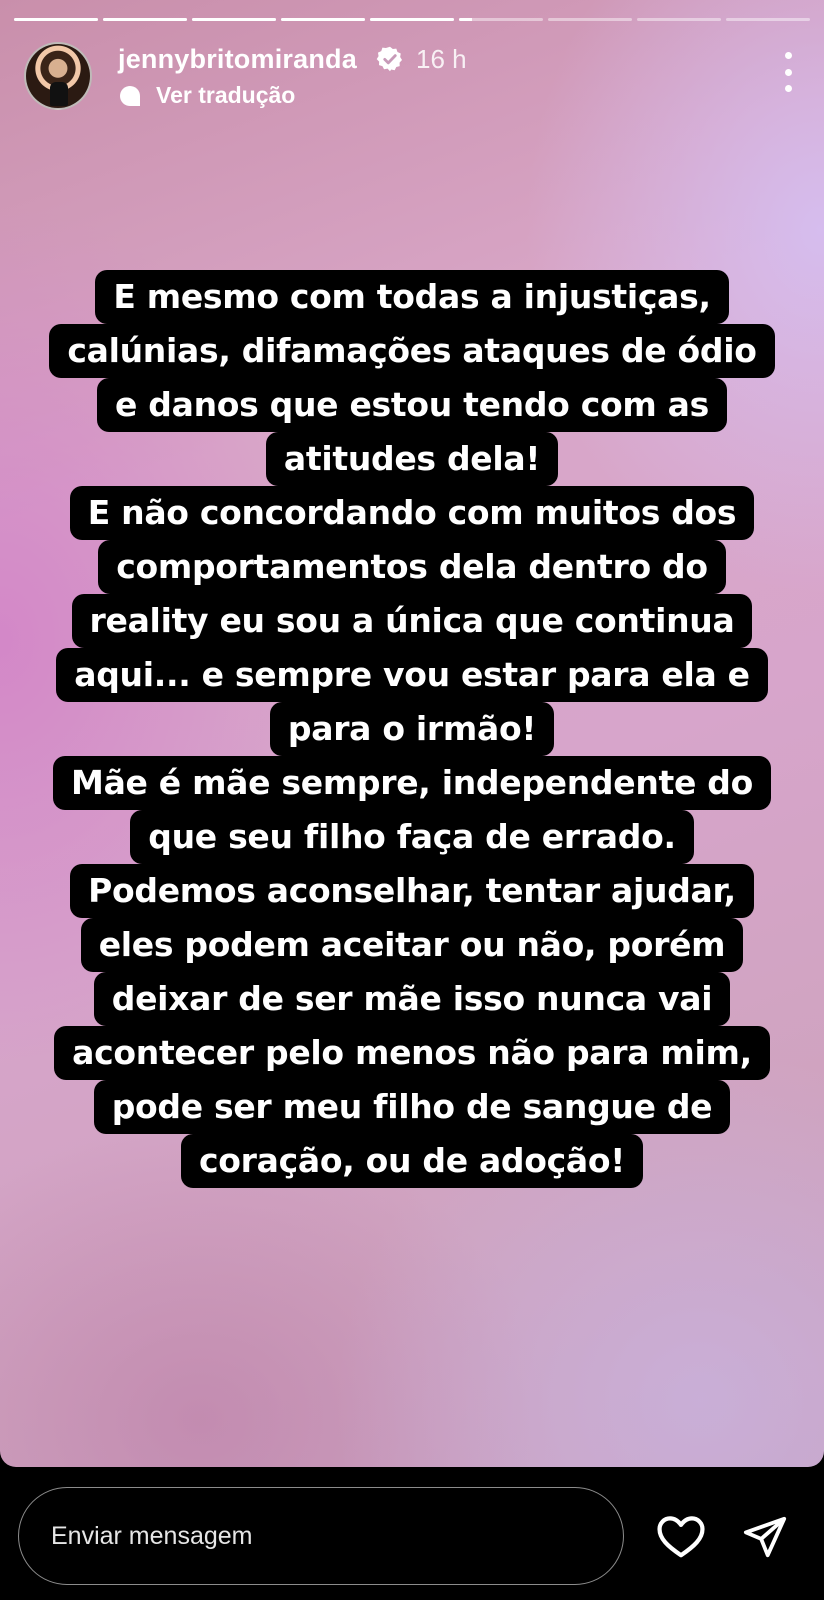 The image size is (824, 1600). Describe the element at coordinates (412, 945) in the screenshot. I see `story-text-line: eles podem aceitar ou não, porém` at that location.